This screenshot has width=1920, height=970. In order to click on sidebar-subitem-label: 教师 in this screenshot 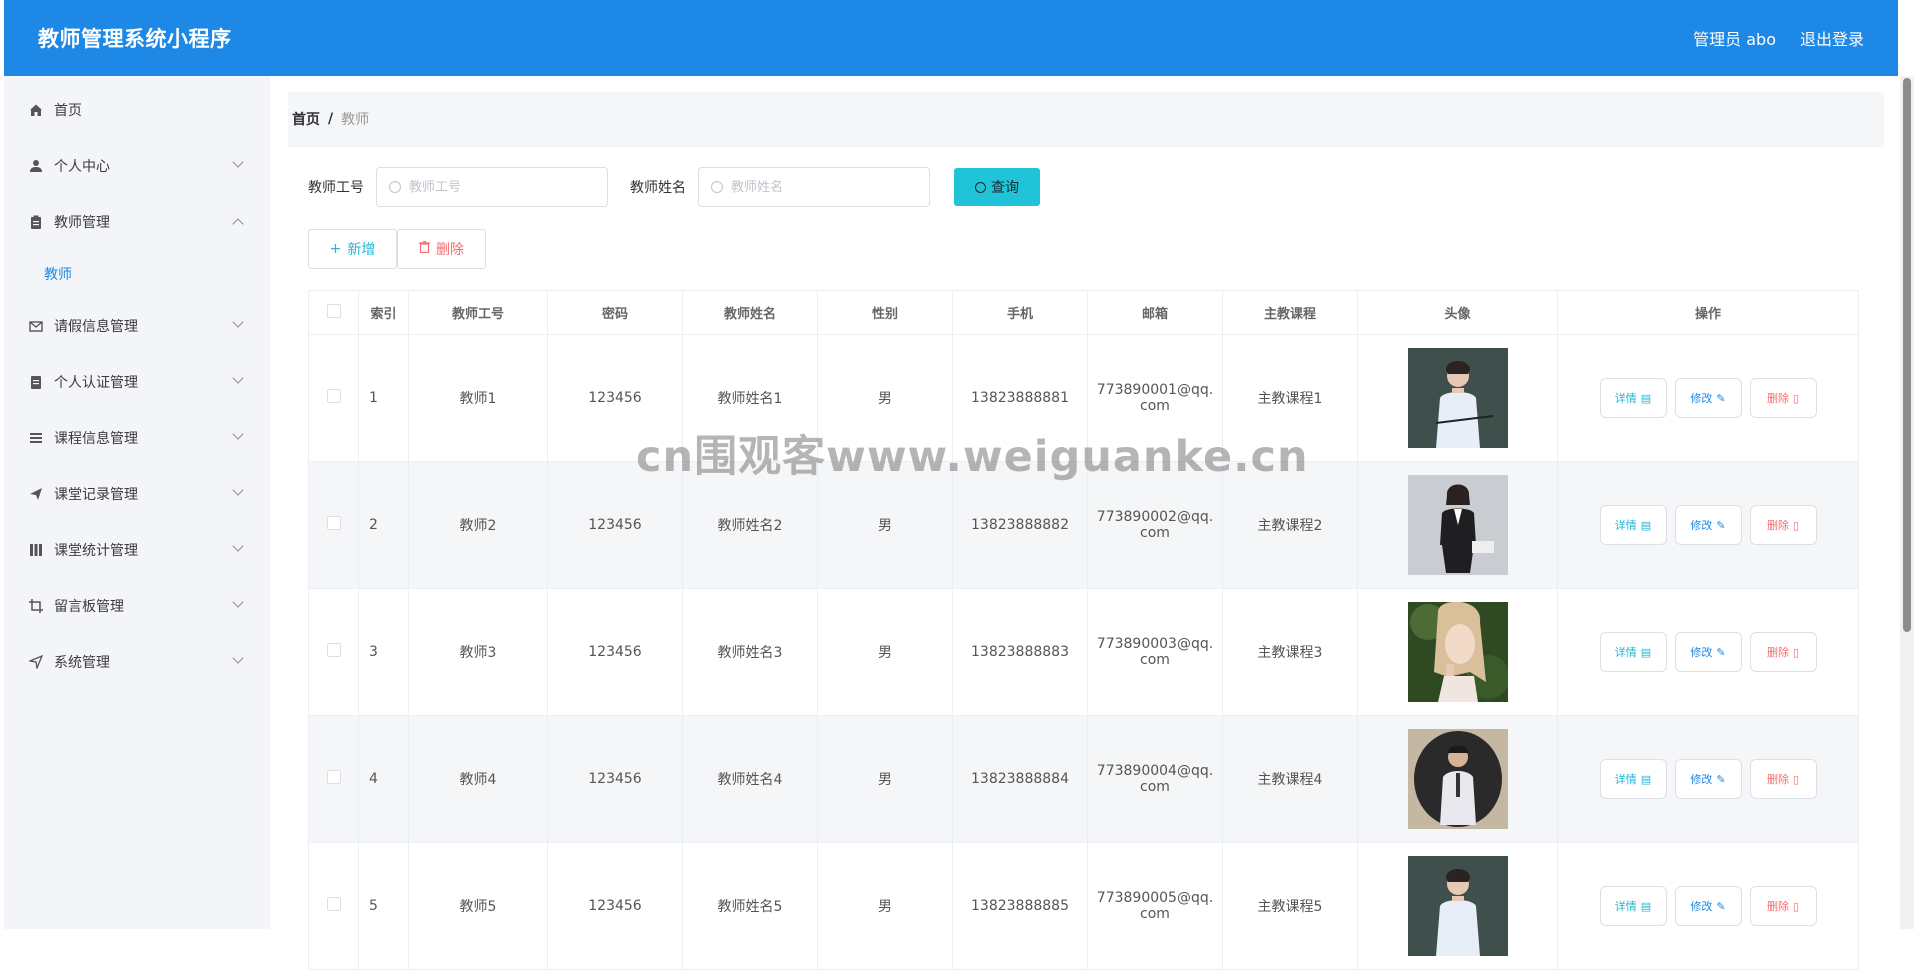, I will do `click(58, 275)`.